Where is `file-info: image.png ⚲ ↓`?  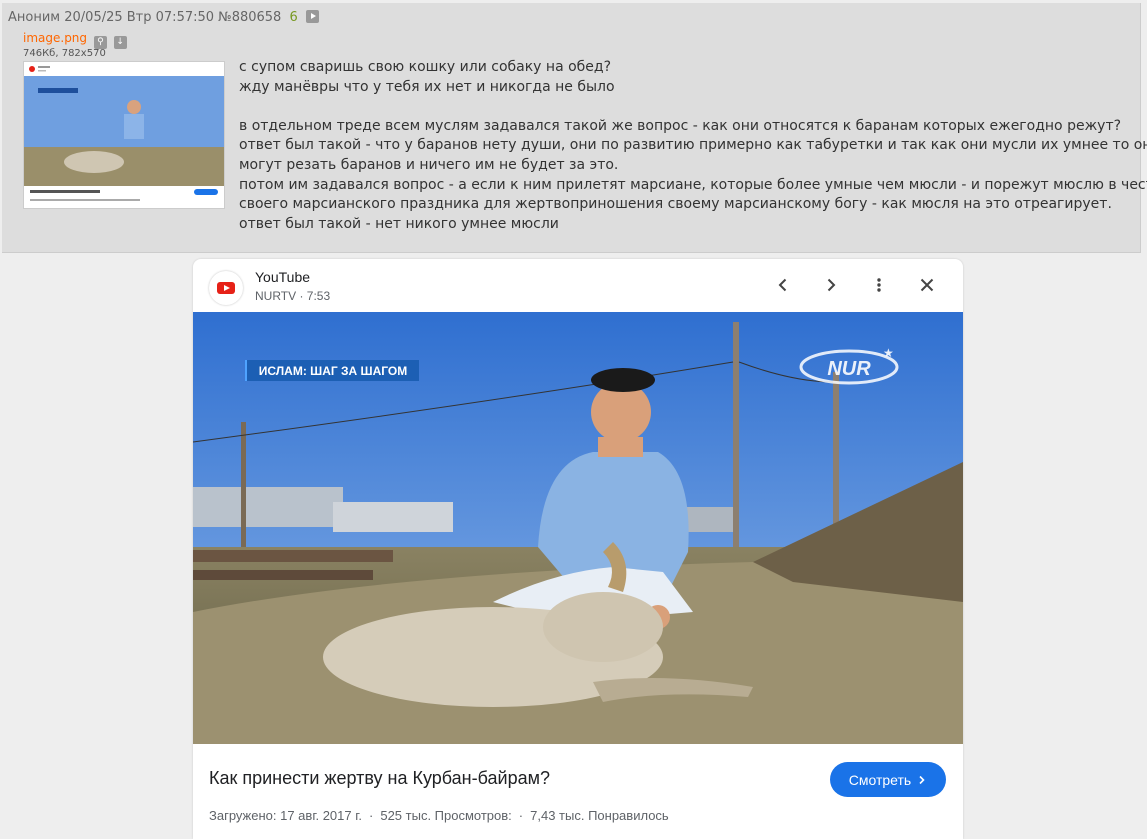
file-info: image.png ⚲ ↓ is located at coordinates (75, 40).